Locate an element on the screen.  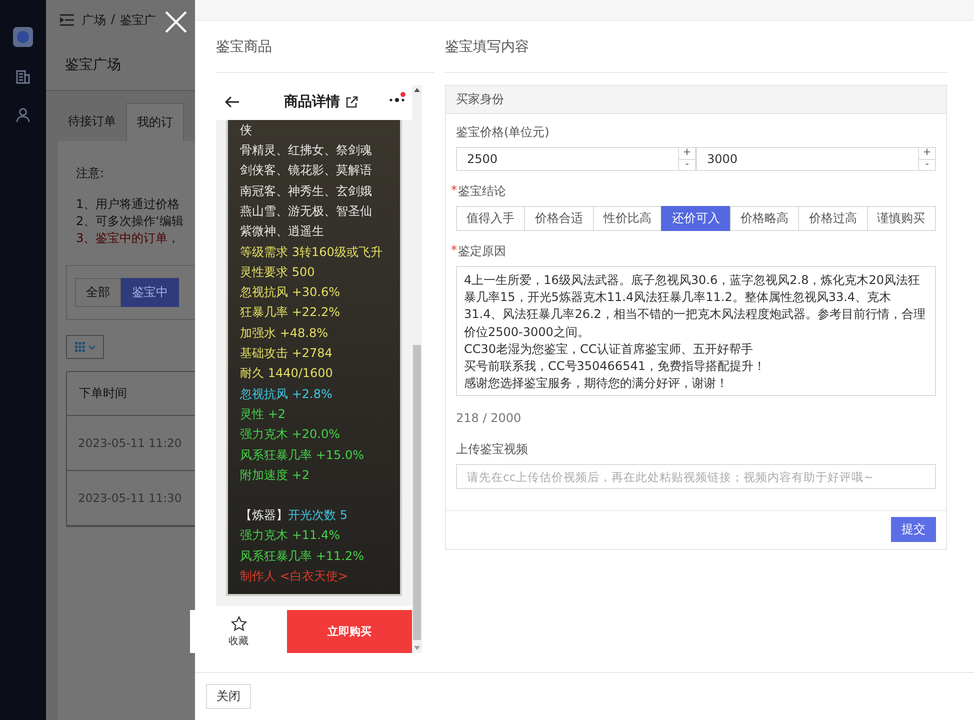
attribute-line: 忽视抗风 +30.6% is located at coordinates (290, 293).